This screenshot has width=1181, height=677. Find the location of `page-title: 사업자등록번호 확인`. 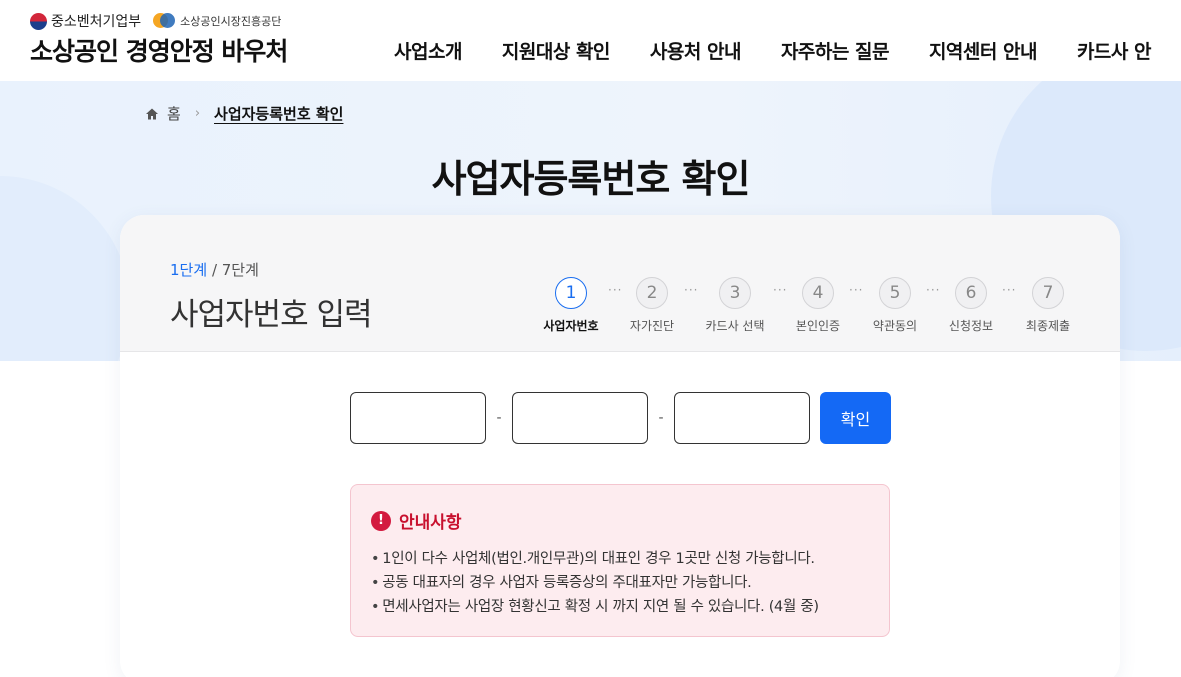

page-title: 사업자등록번호 확인 is located at coordinates (591, 179).